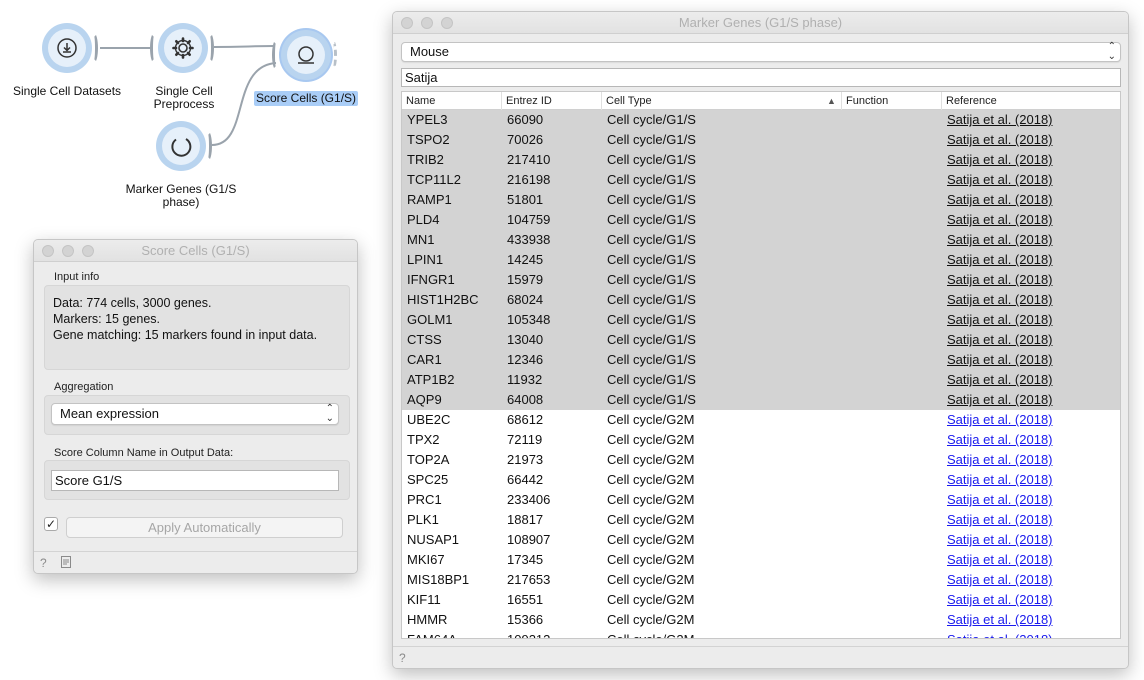 The height and width of the screenshot is (680, 1144). What do you see at coordinates (183, 48) in the screenshot?
I see `node-single-cell-preprocess` at bounding box center [183, 48].